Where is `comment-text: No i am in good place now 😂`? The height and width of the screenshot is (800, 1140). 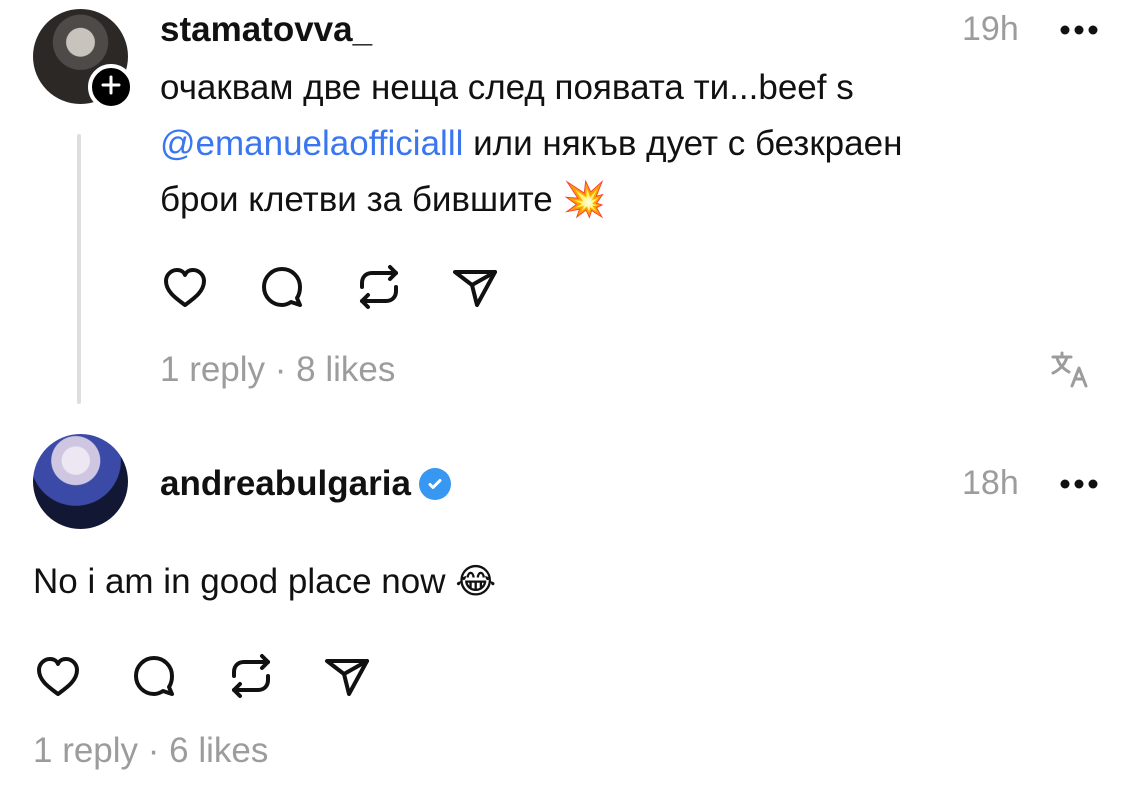 comment-text: No i am in good place now 😂 is located at coordinates (264, 582).